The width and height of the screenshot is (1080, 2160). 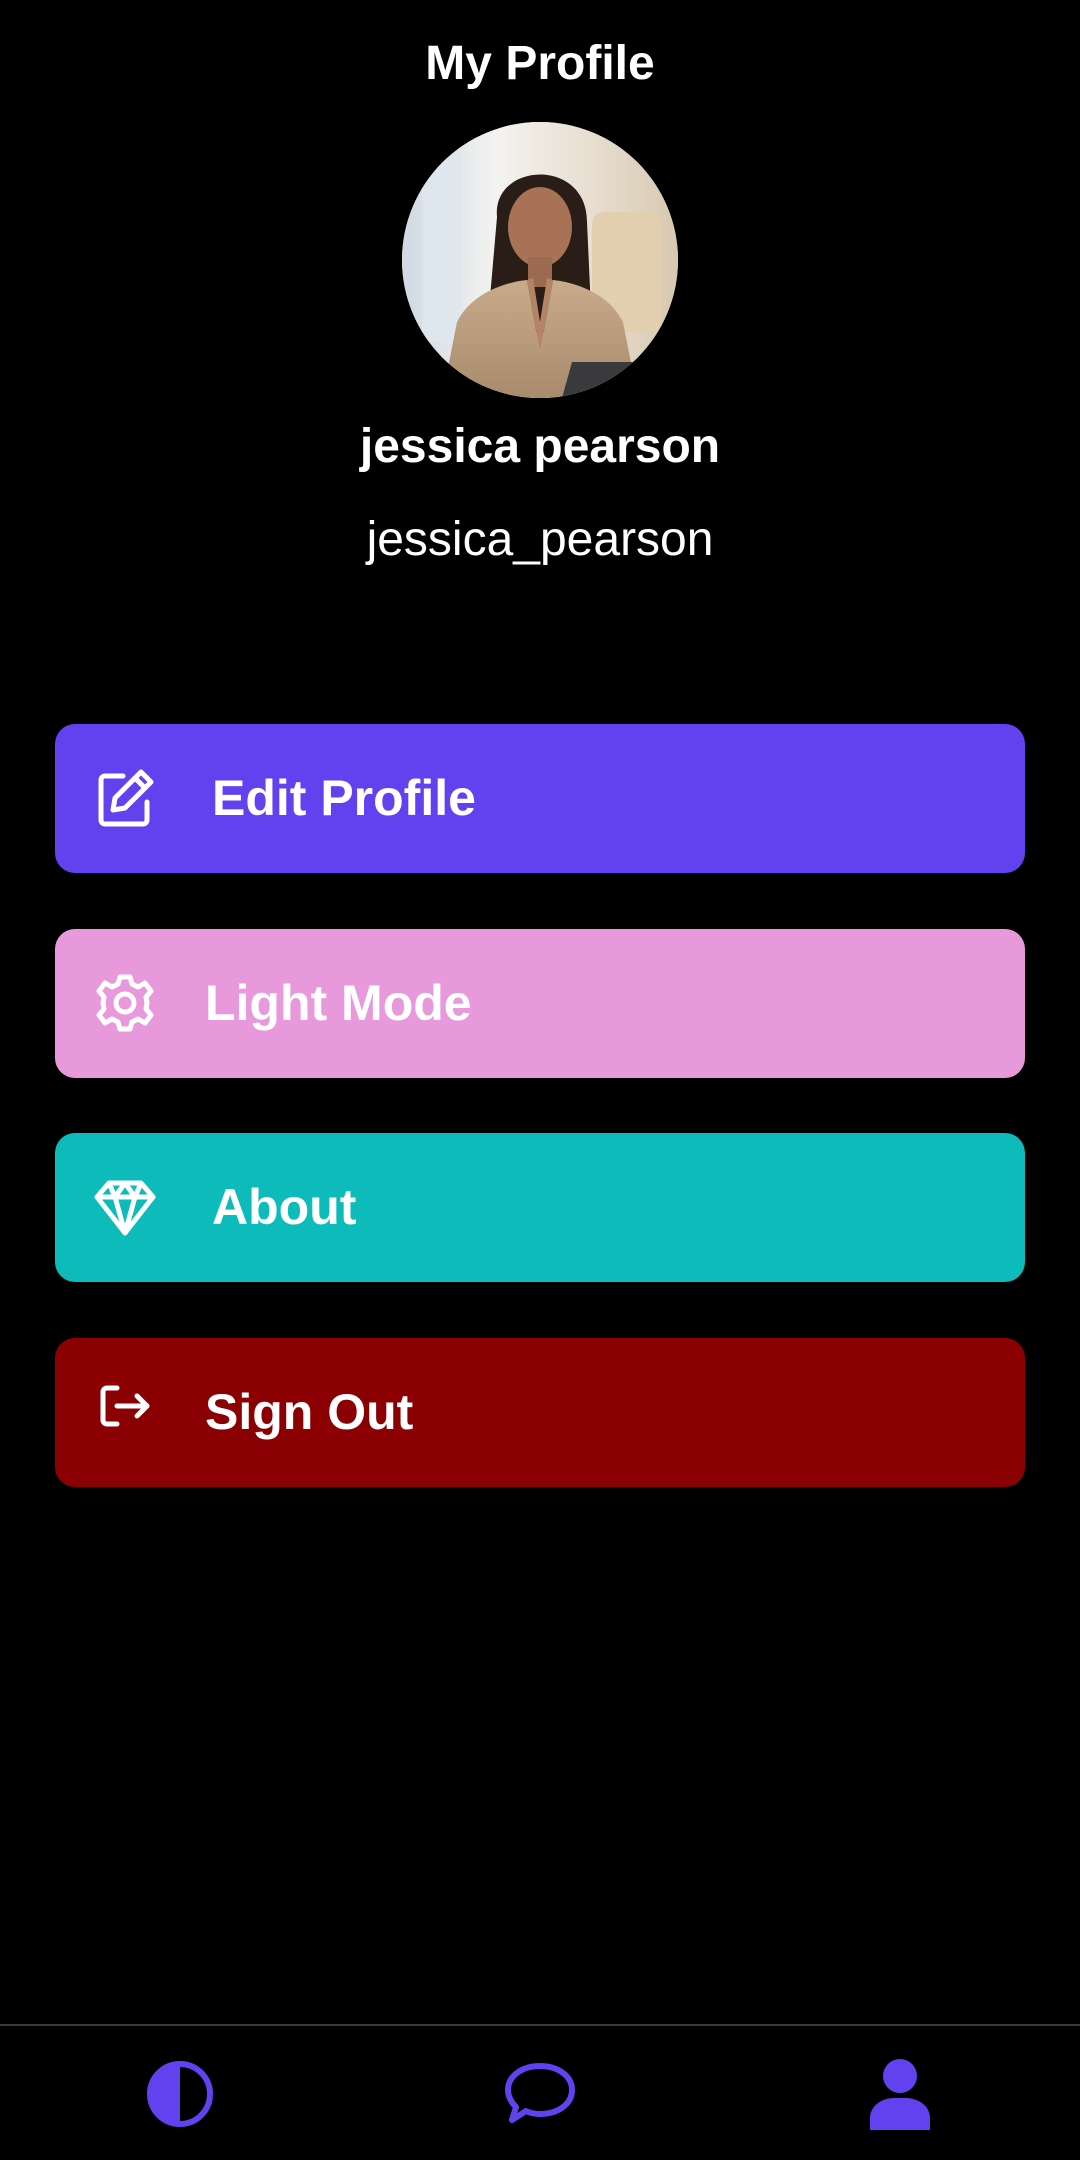 What do you see at coordinates (540, 798) in the screenshot?
I see `edit-profile-button: Edit Profile` at bounding box center [540, 798].